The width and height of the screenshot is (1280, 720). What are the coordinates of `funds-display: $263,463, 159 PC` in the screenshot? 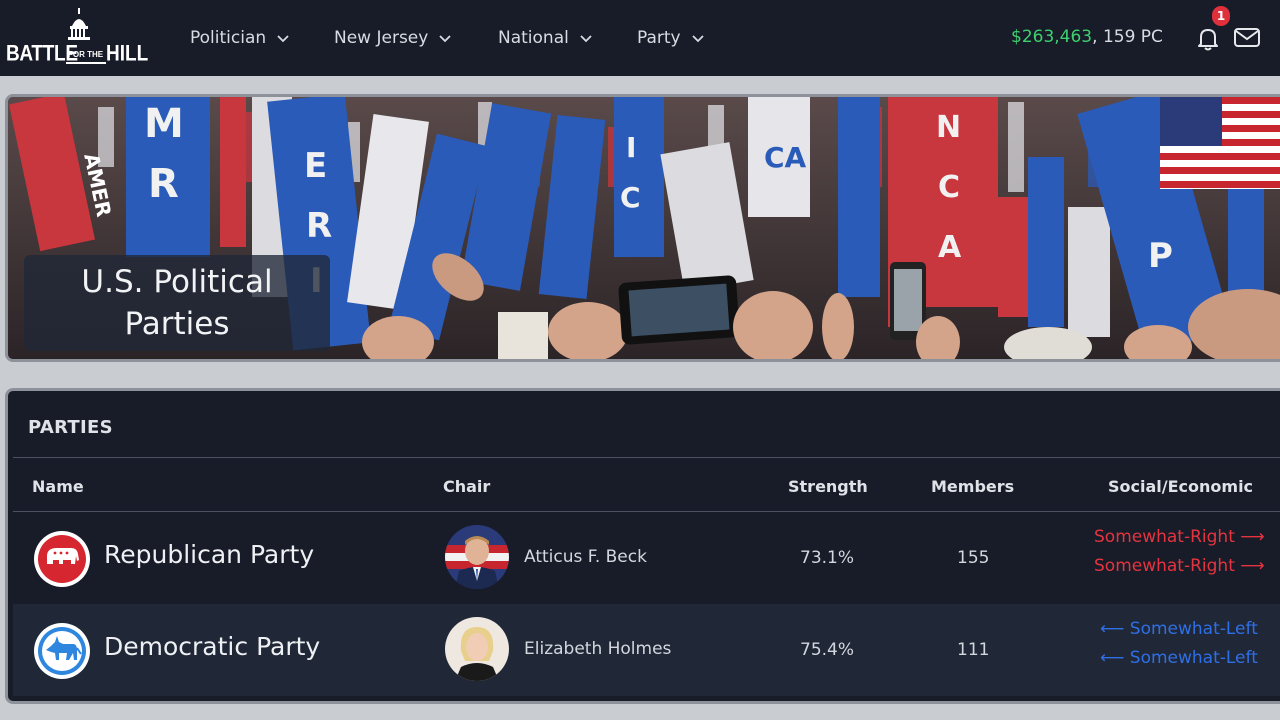 It's located at (1087, 37).